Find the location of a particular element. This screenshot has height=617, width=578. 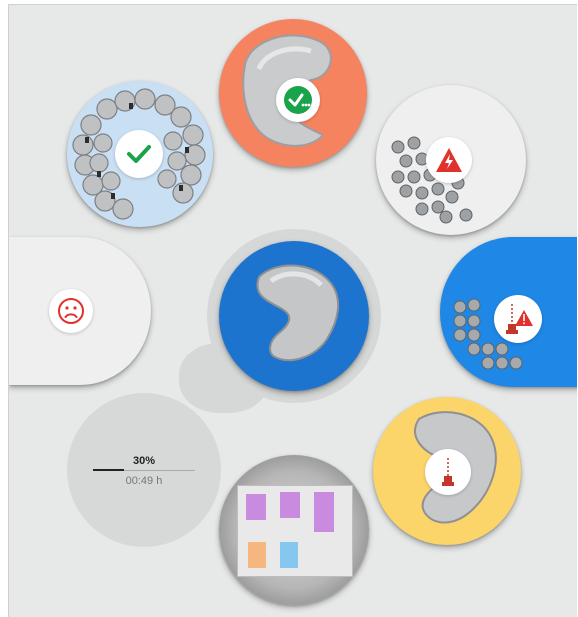

check-icon is located at coordinates (139, 154).